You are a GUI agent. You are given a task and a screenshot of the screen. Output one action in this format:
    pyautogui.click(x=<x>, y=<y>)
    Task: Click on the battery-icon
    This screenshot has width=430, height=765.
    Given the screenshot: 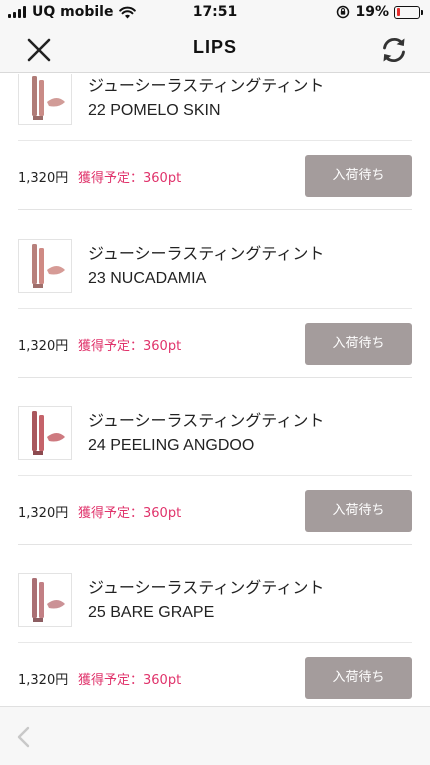 What is the action you would take?
    pyautogui.click(x=408, y=12)
    